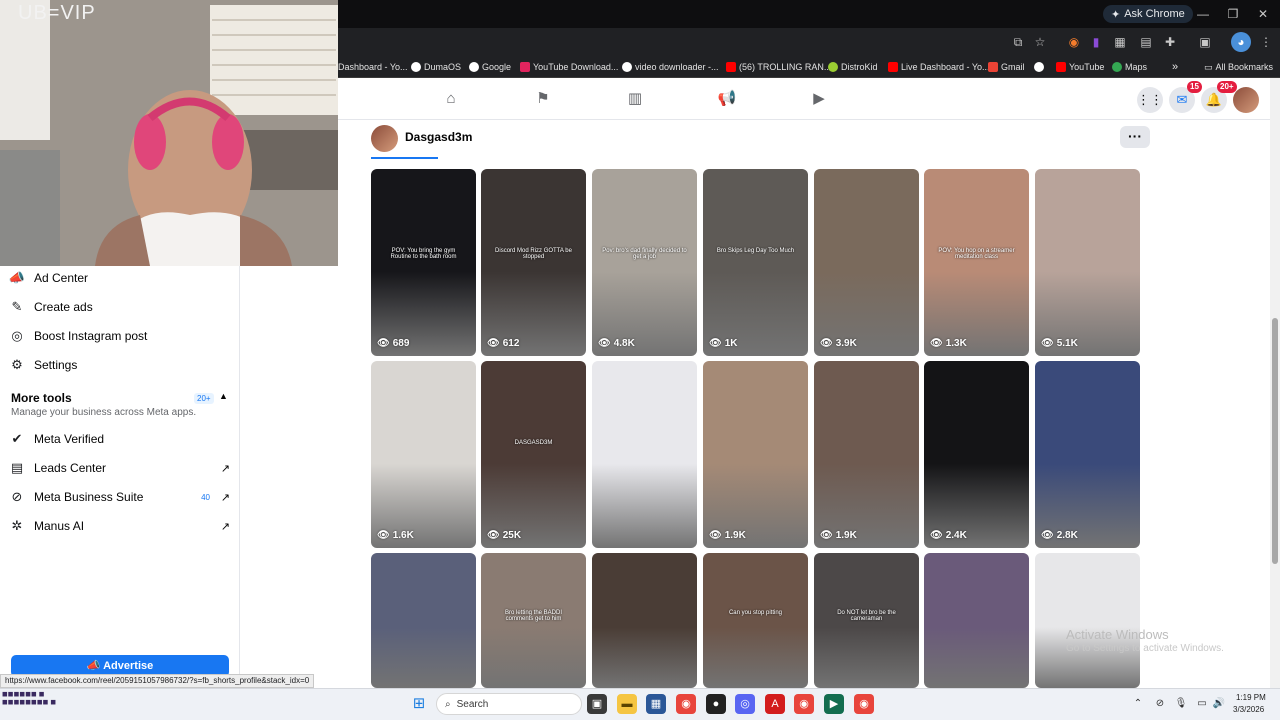 The image size is (1280, 720). What do you see at coordinates (120, 439) in the screenshot?
I see `sidebar-item-meta-verified: ✔ Meta Verified` at bounding box center [120, 439].